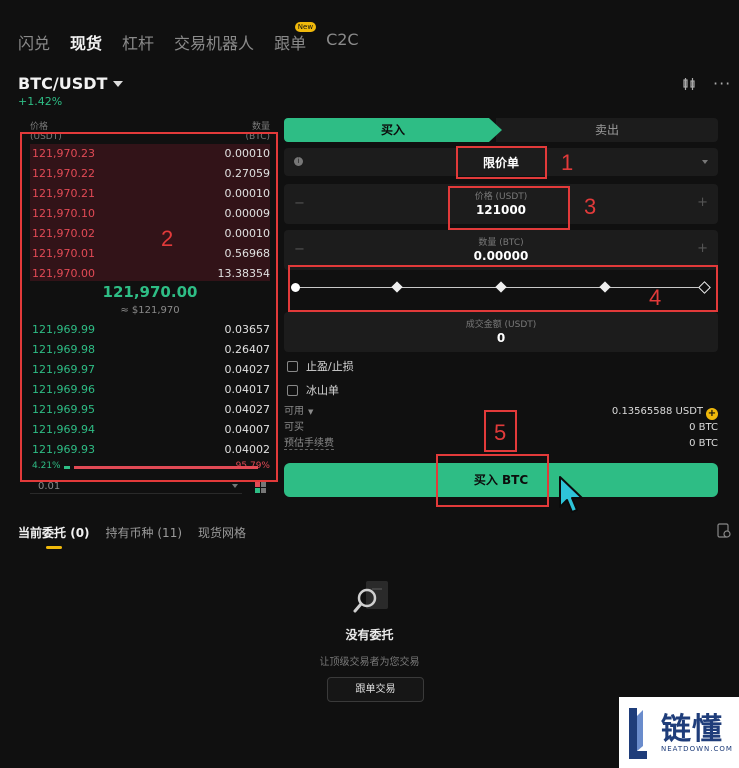  I want to click on tab-buy: 买入, so click(393, 130).